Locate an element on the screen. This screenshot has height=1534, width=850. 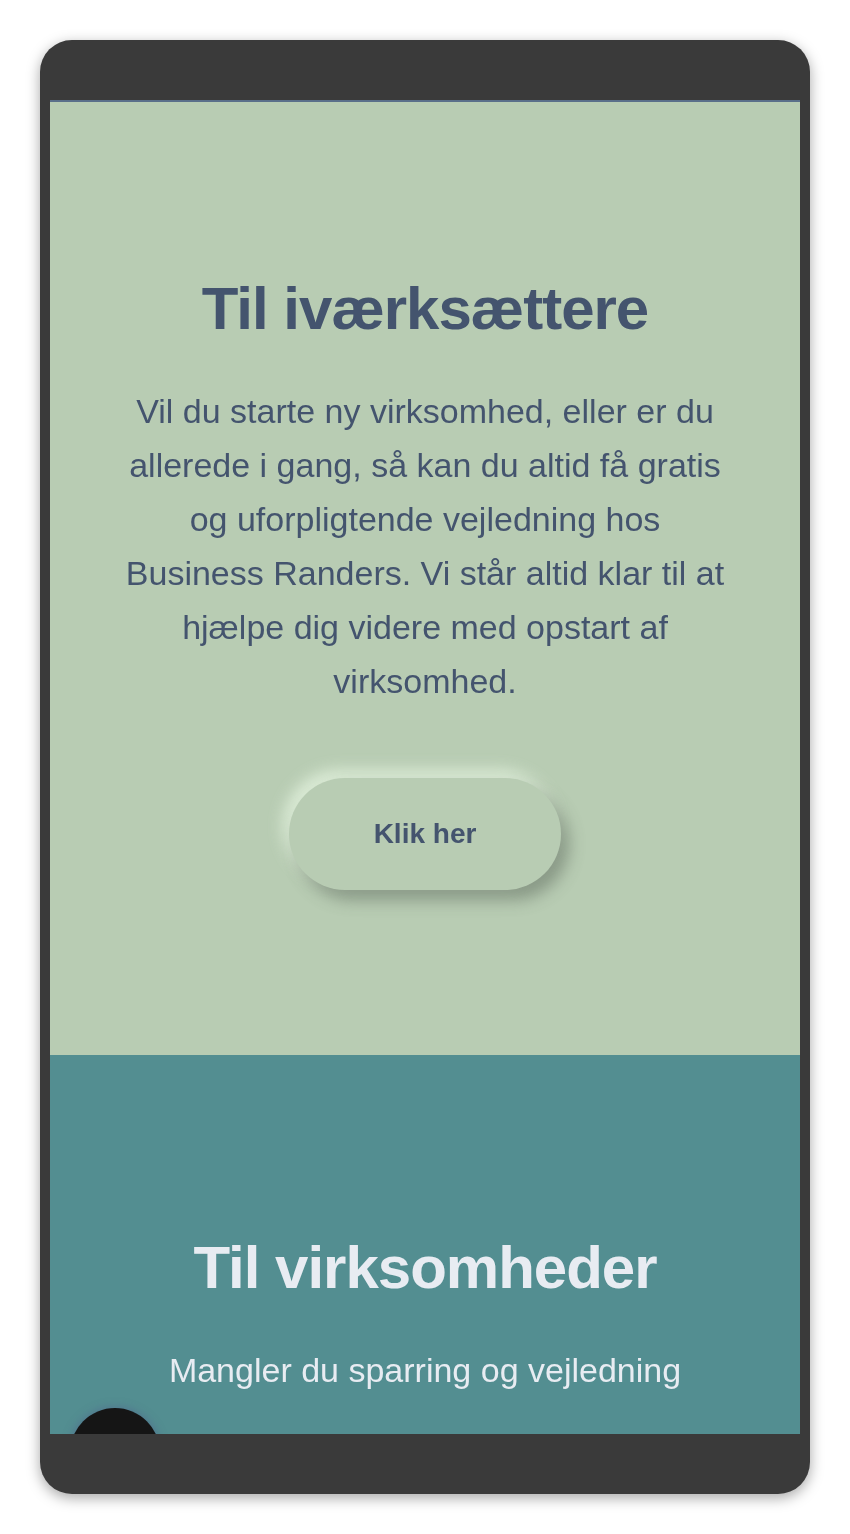
section-title: Til virksomheder is located at coordinates (425, 1268).